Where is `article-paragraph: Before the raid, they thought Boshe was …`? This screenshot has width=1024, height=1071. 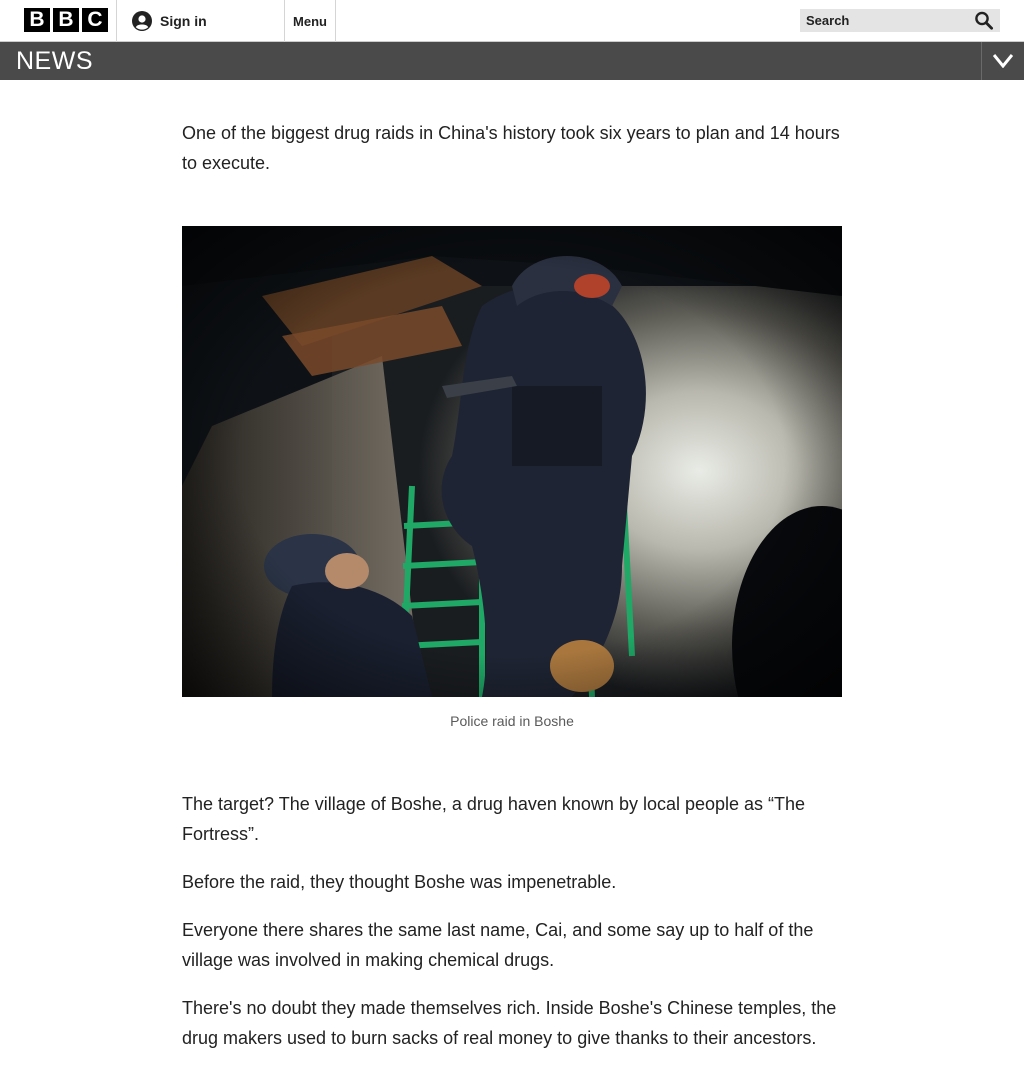 article-paragraph: Before the raid, they thought Boshe was … is located at coordinates (399, 882).